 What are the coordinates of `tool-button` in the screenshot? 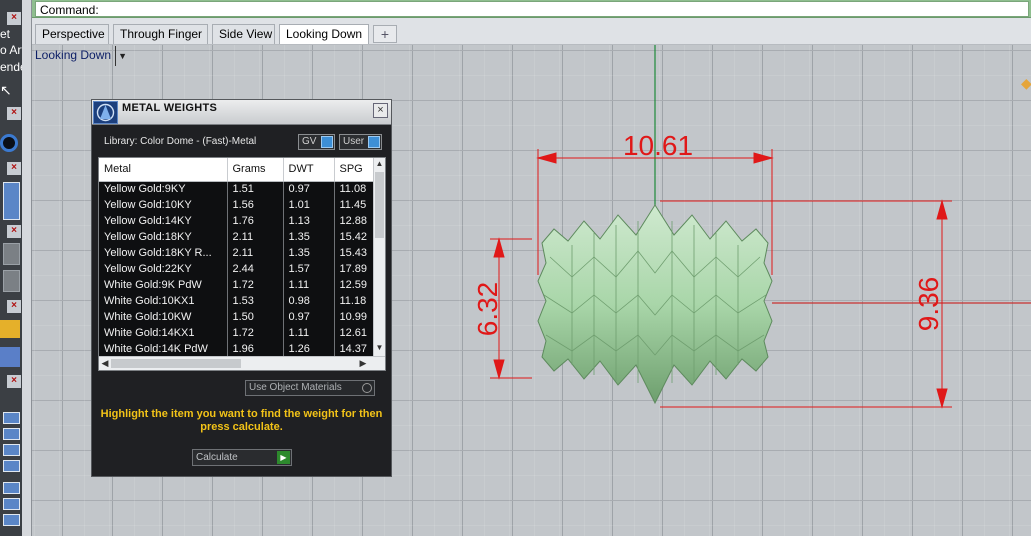 It's located at (11, 254).